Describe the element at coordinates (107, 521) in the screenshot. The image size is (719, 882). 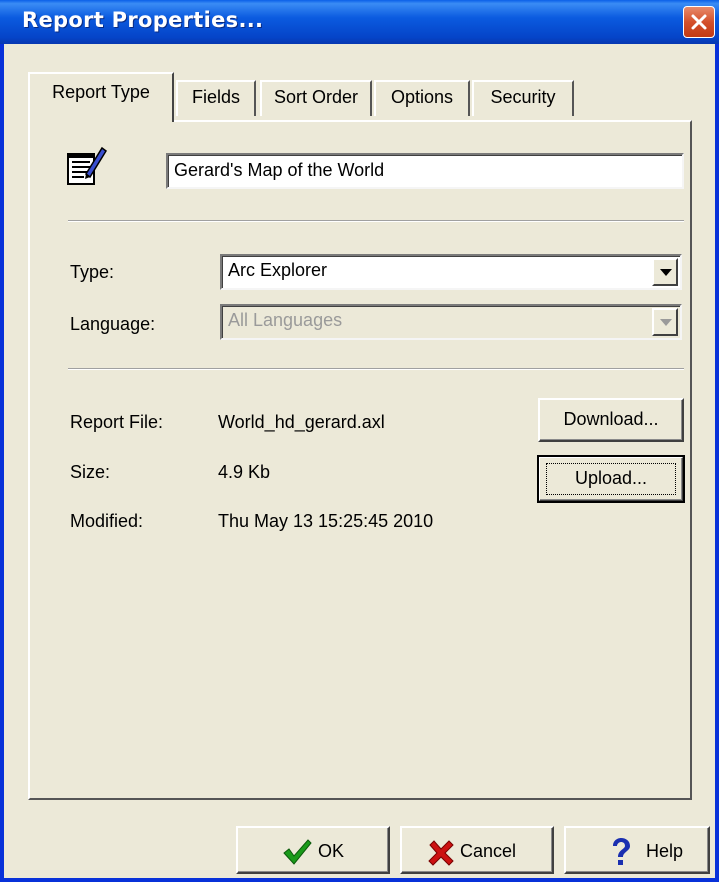
I see `modified-label: Modified:` at that location.